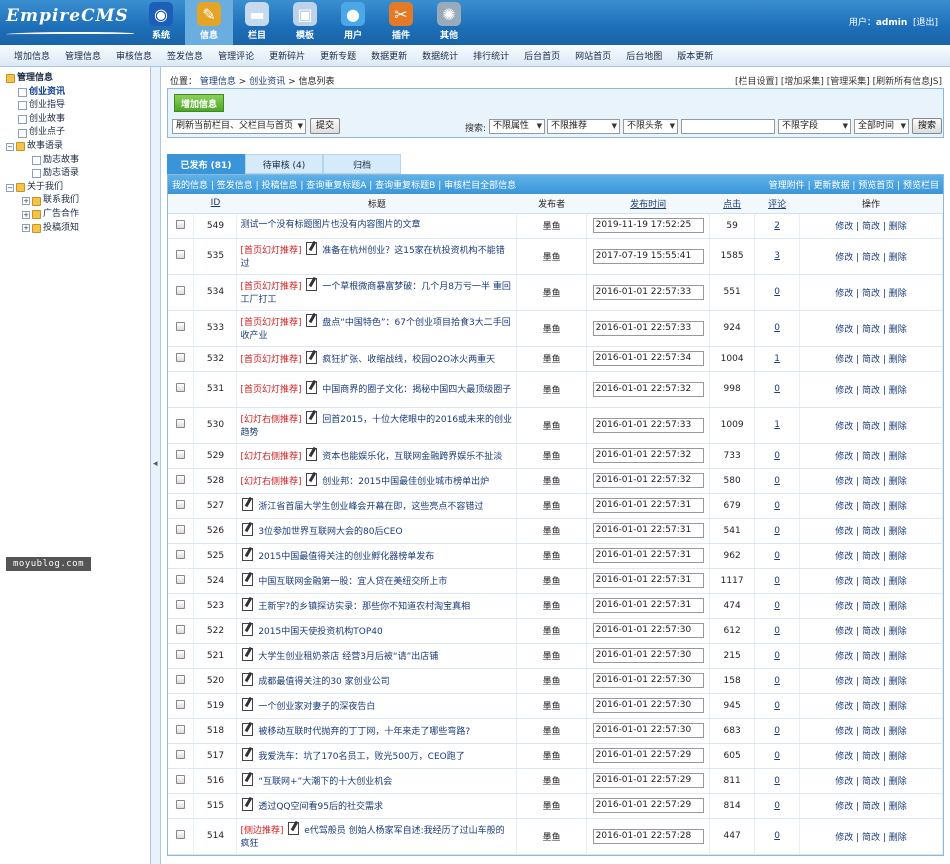 The width and height of the screenshot is (950, 864). I want to click on row-title-link: 创业邦：2015中国最佳创业城市榜单出炉, so click(405, 482).